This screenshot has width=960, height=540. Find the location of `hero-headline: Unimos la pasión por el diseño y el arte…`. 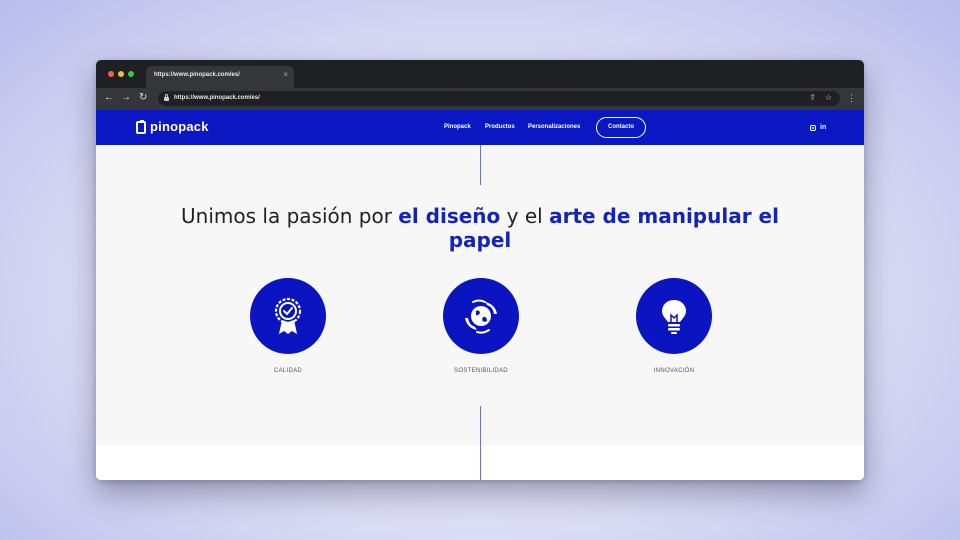

hero-headline: Unimos la pasión por el diseño y el arte… is located at coordinates (480, 228).